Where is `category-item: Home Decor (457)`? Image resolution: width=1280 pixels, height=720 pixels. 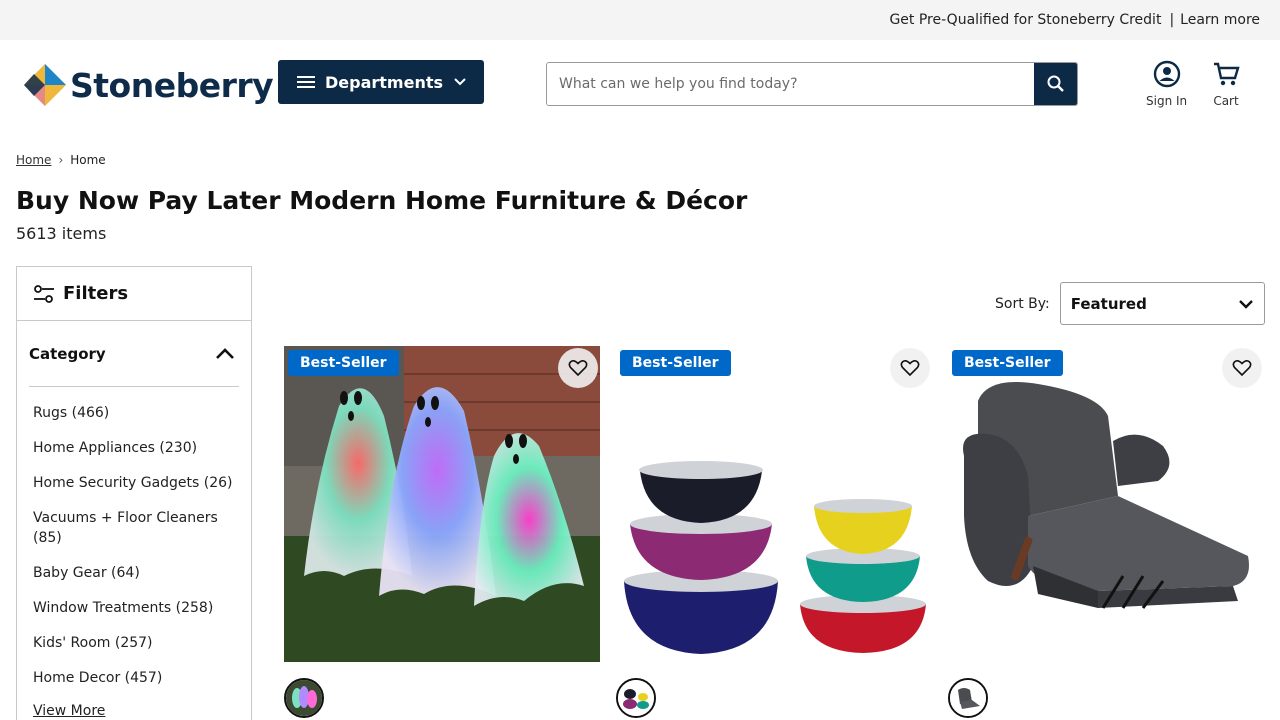 category-item: Home Decor (457) is located at coordinates (134, 678).